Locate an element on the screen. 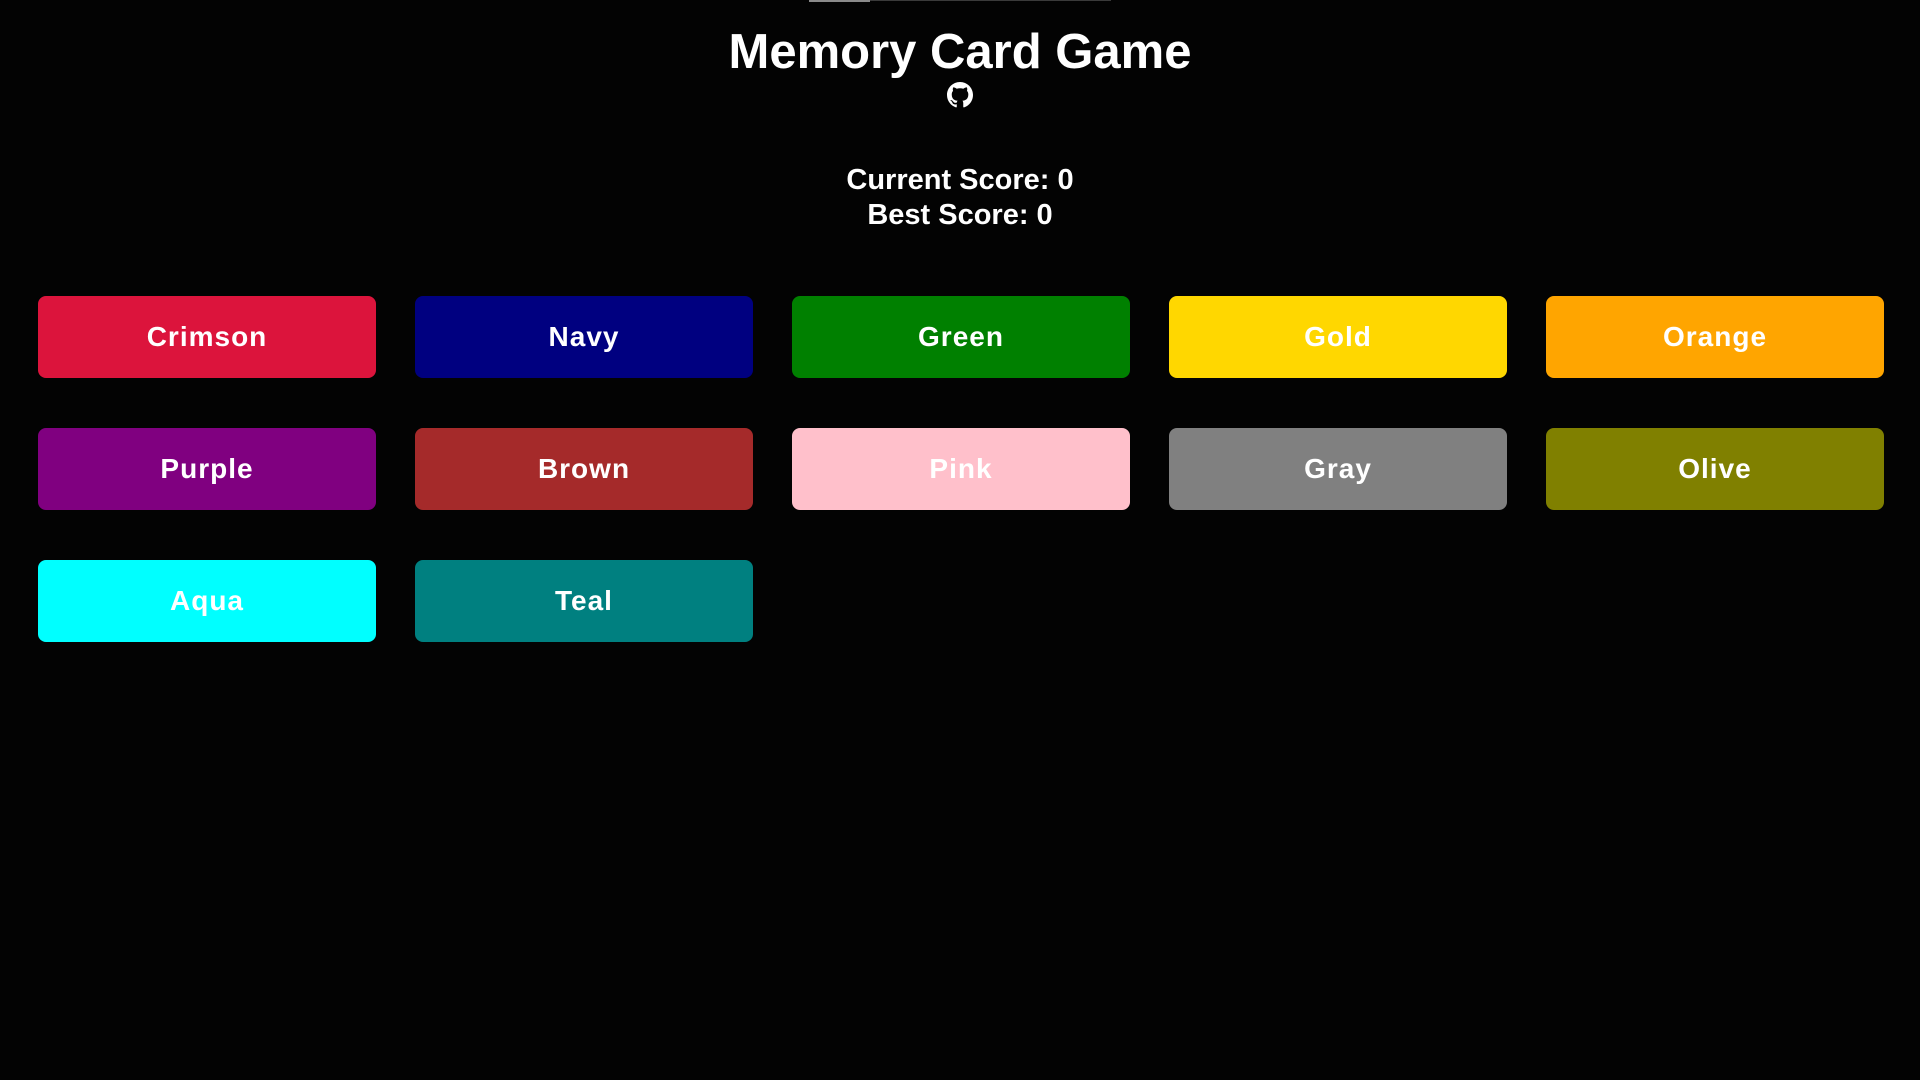 The height and width of the screenshot is (1080, 1920). github-icon is located at coordinates (960, 95).